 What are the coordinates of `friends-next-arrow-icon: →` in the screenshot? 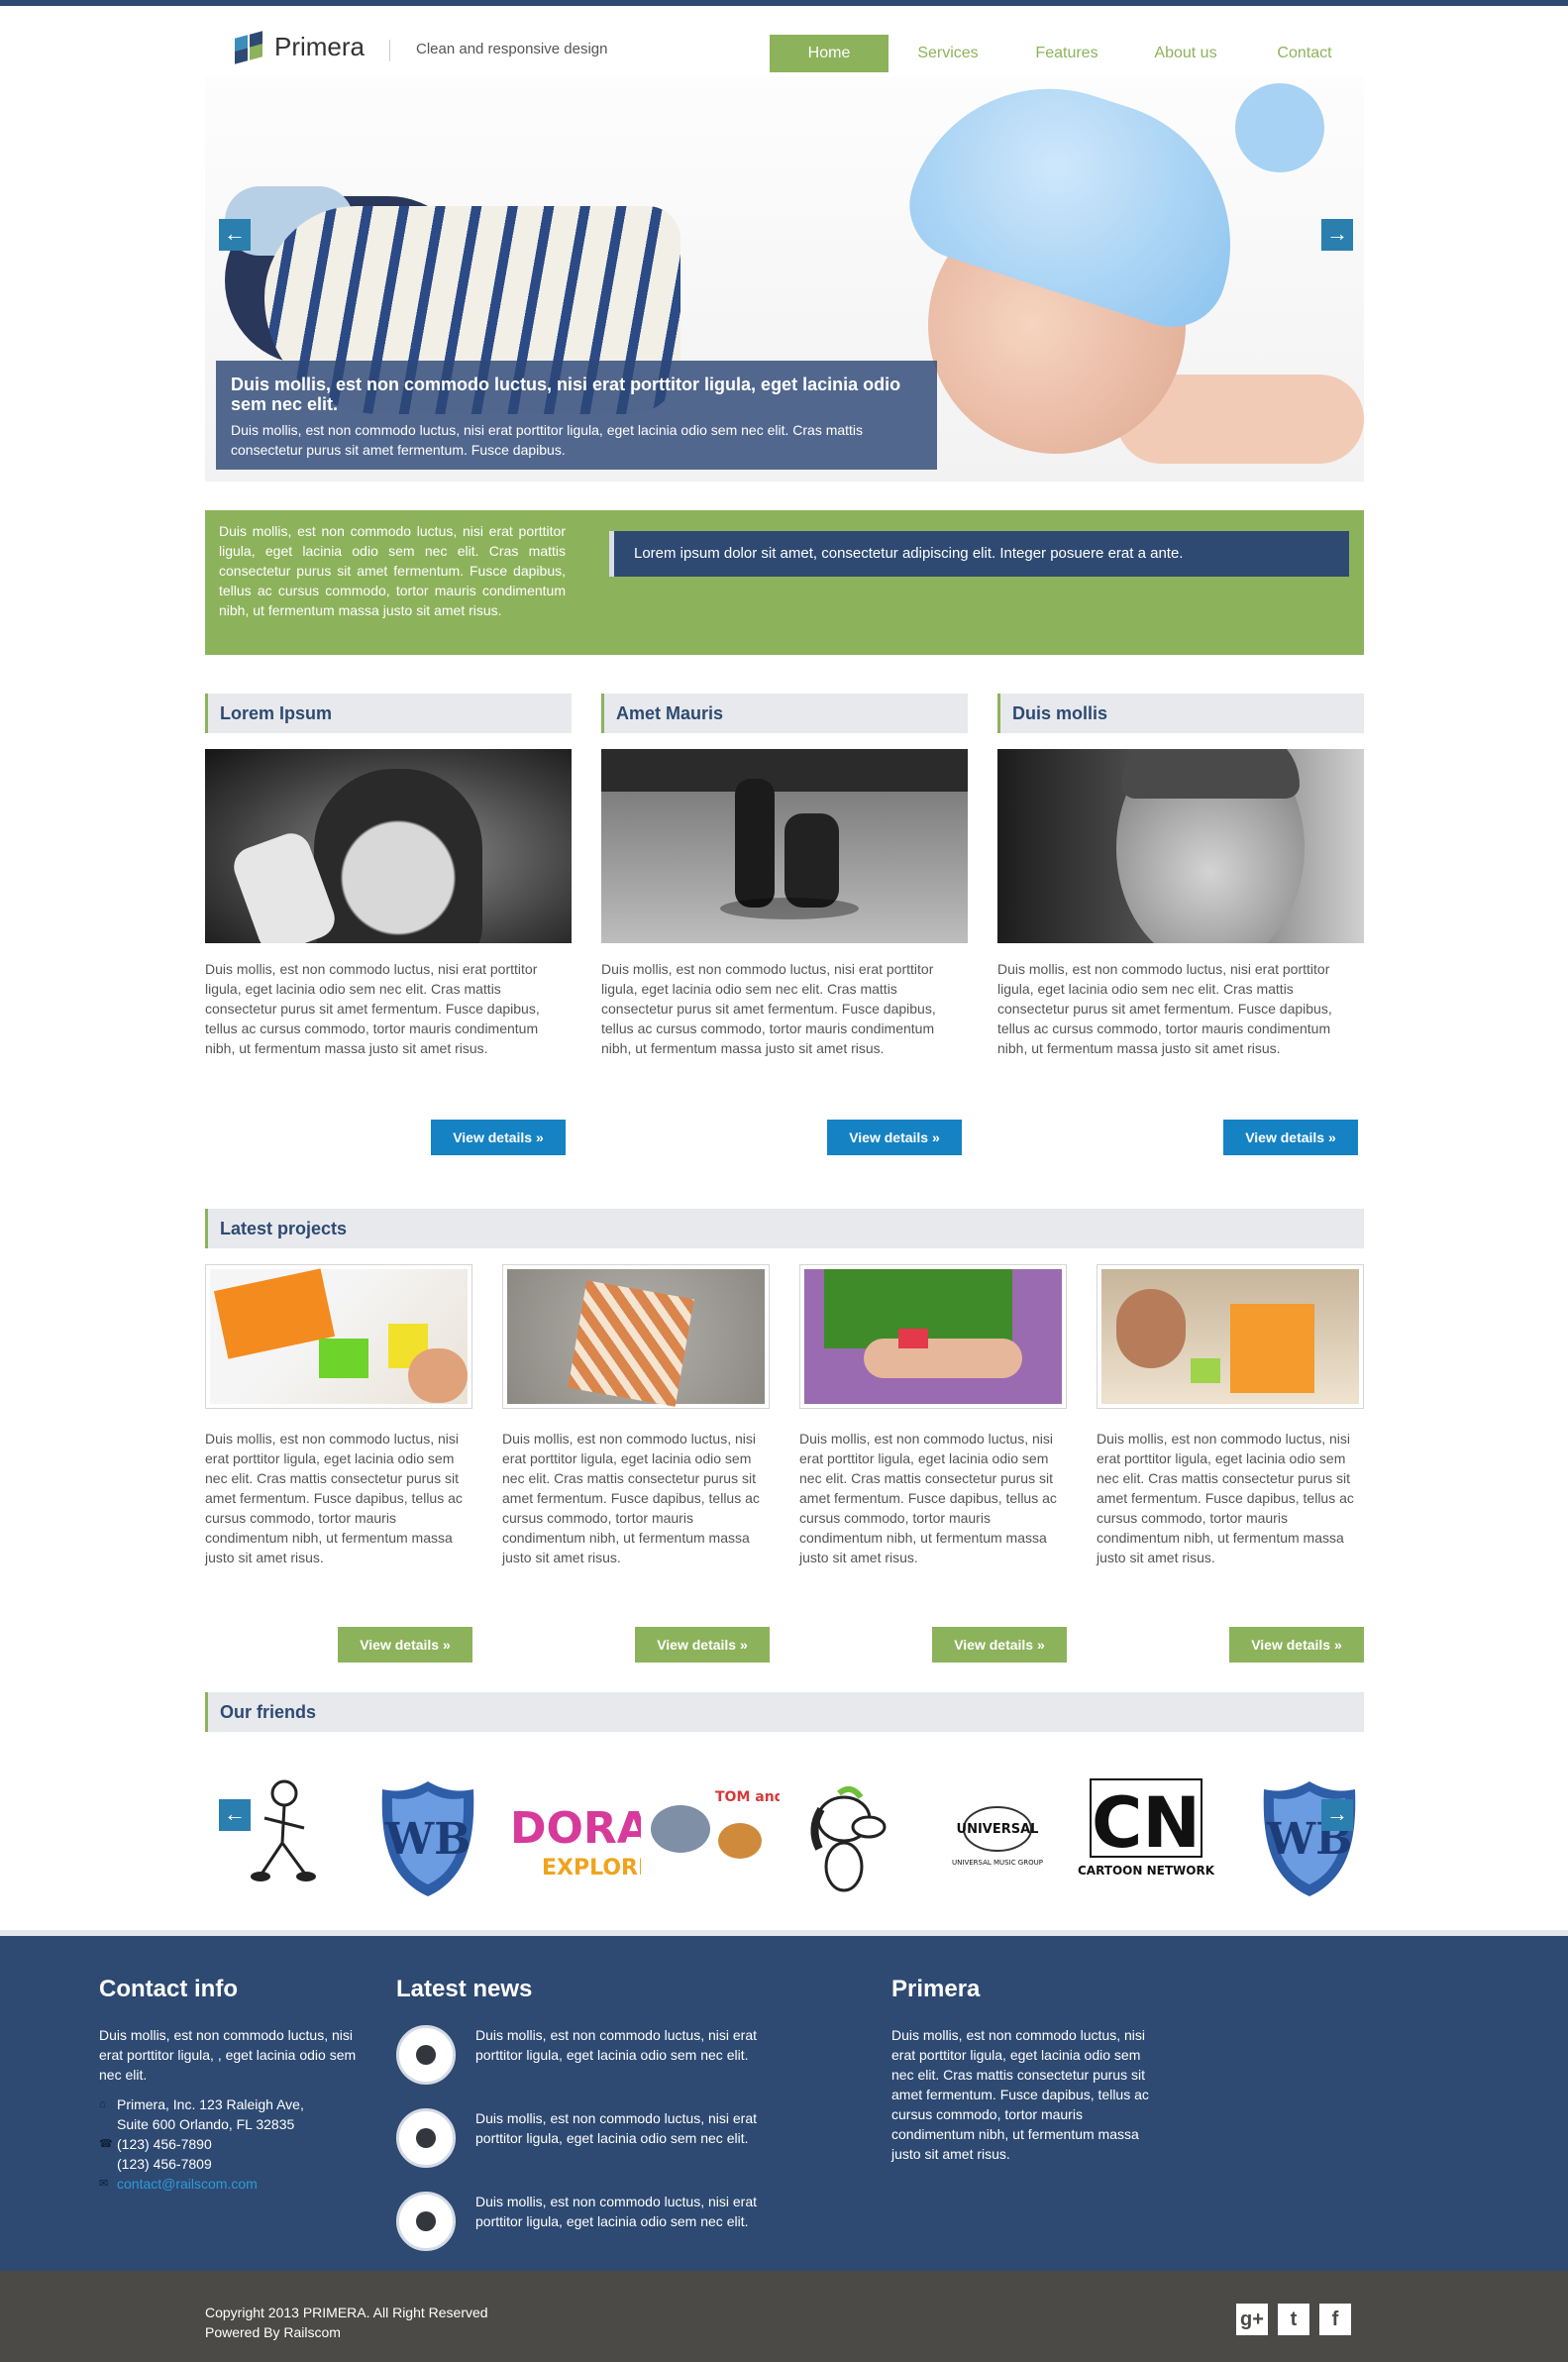 It's located at (1337, 1815).